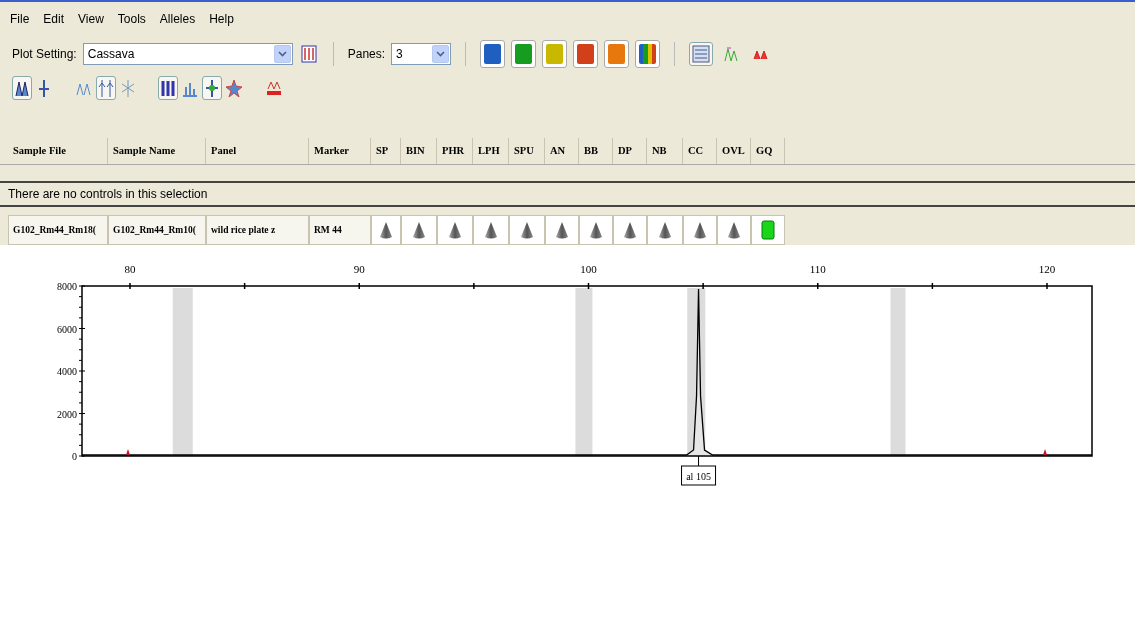  Describe the element at coordinates (768, 151) in the screenshot. I see `column-header: GQ` at that location.